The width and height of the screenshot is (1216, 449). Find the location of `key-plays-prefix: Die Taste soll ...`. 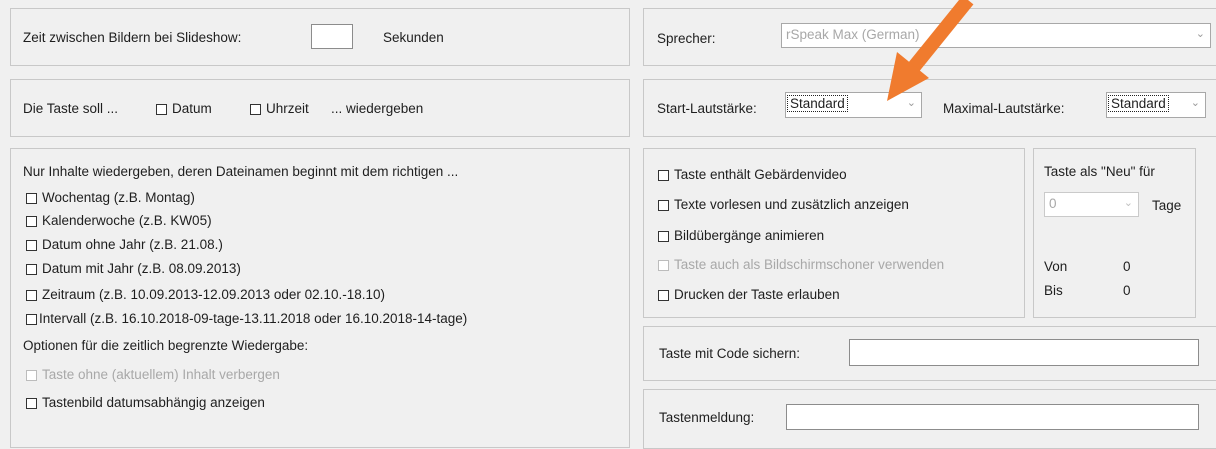

key-plays-prefix: Die Taste soll ... is located at coordinates (71, 108).